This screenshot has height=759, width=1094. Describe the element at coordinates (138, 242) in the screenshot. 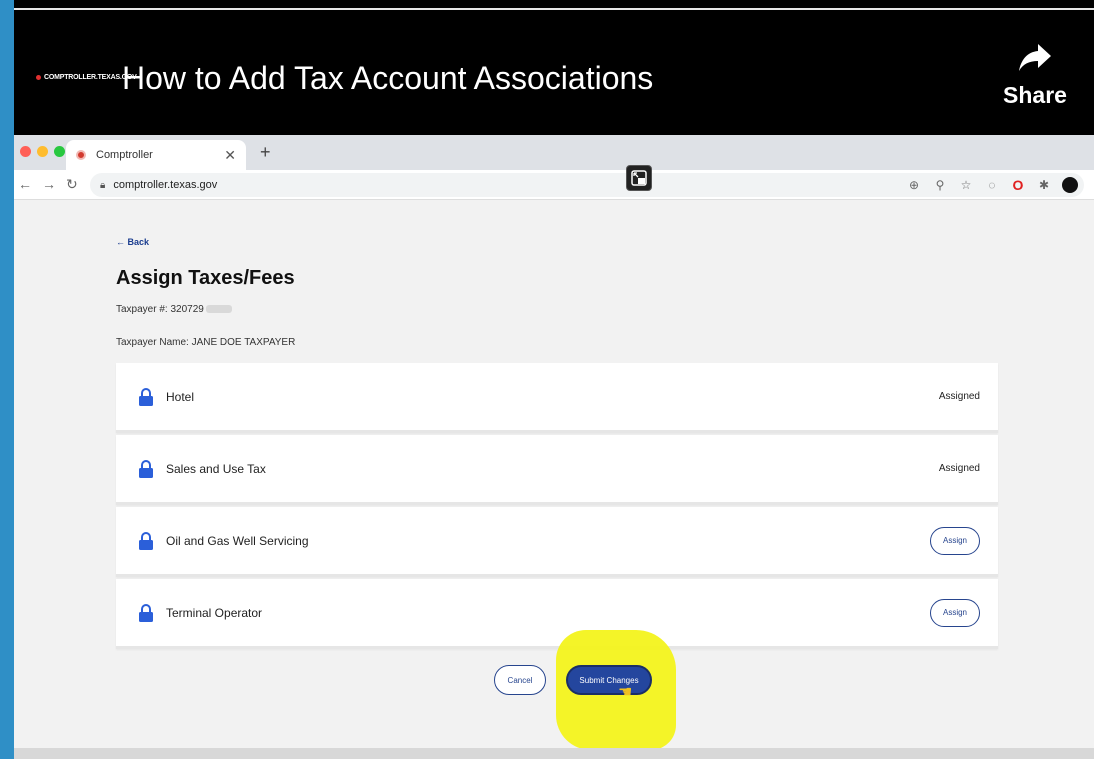

I see `back-link-label: Back` at that location.